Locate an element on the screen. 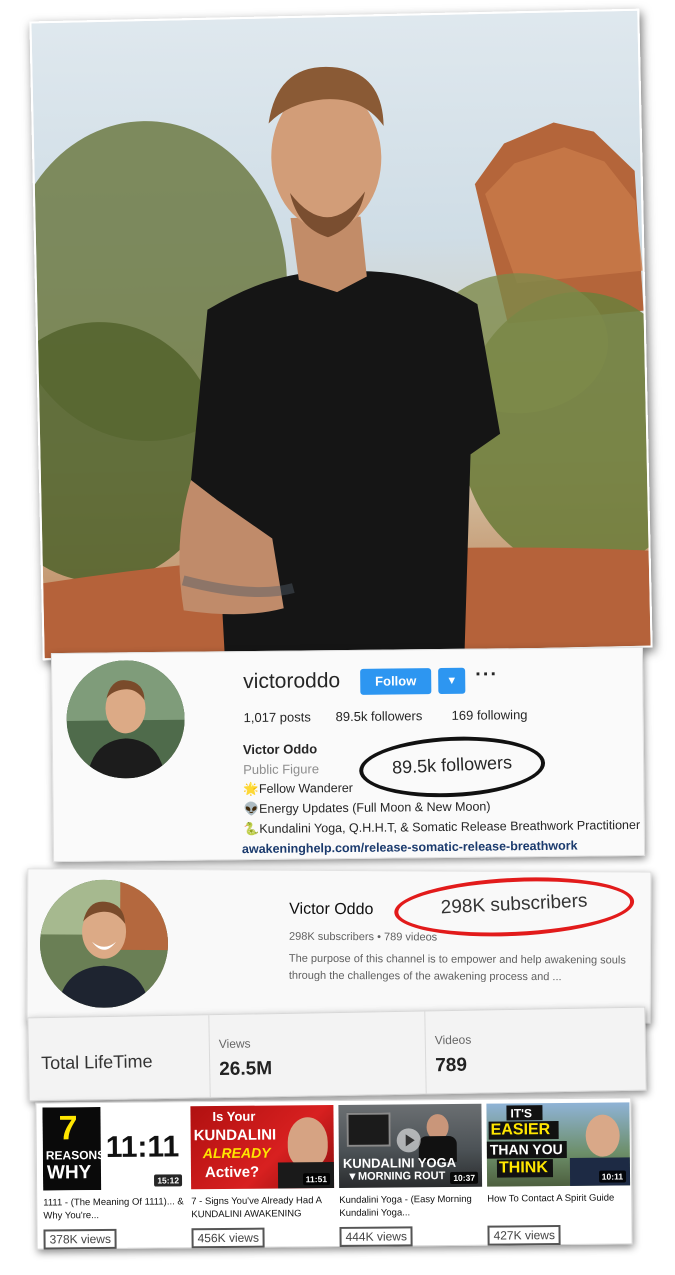 This screenshot has width=675, height=1275. following-count: 169 following is located at coordinates (490, 715).